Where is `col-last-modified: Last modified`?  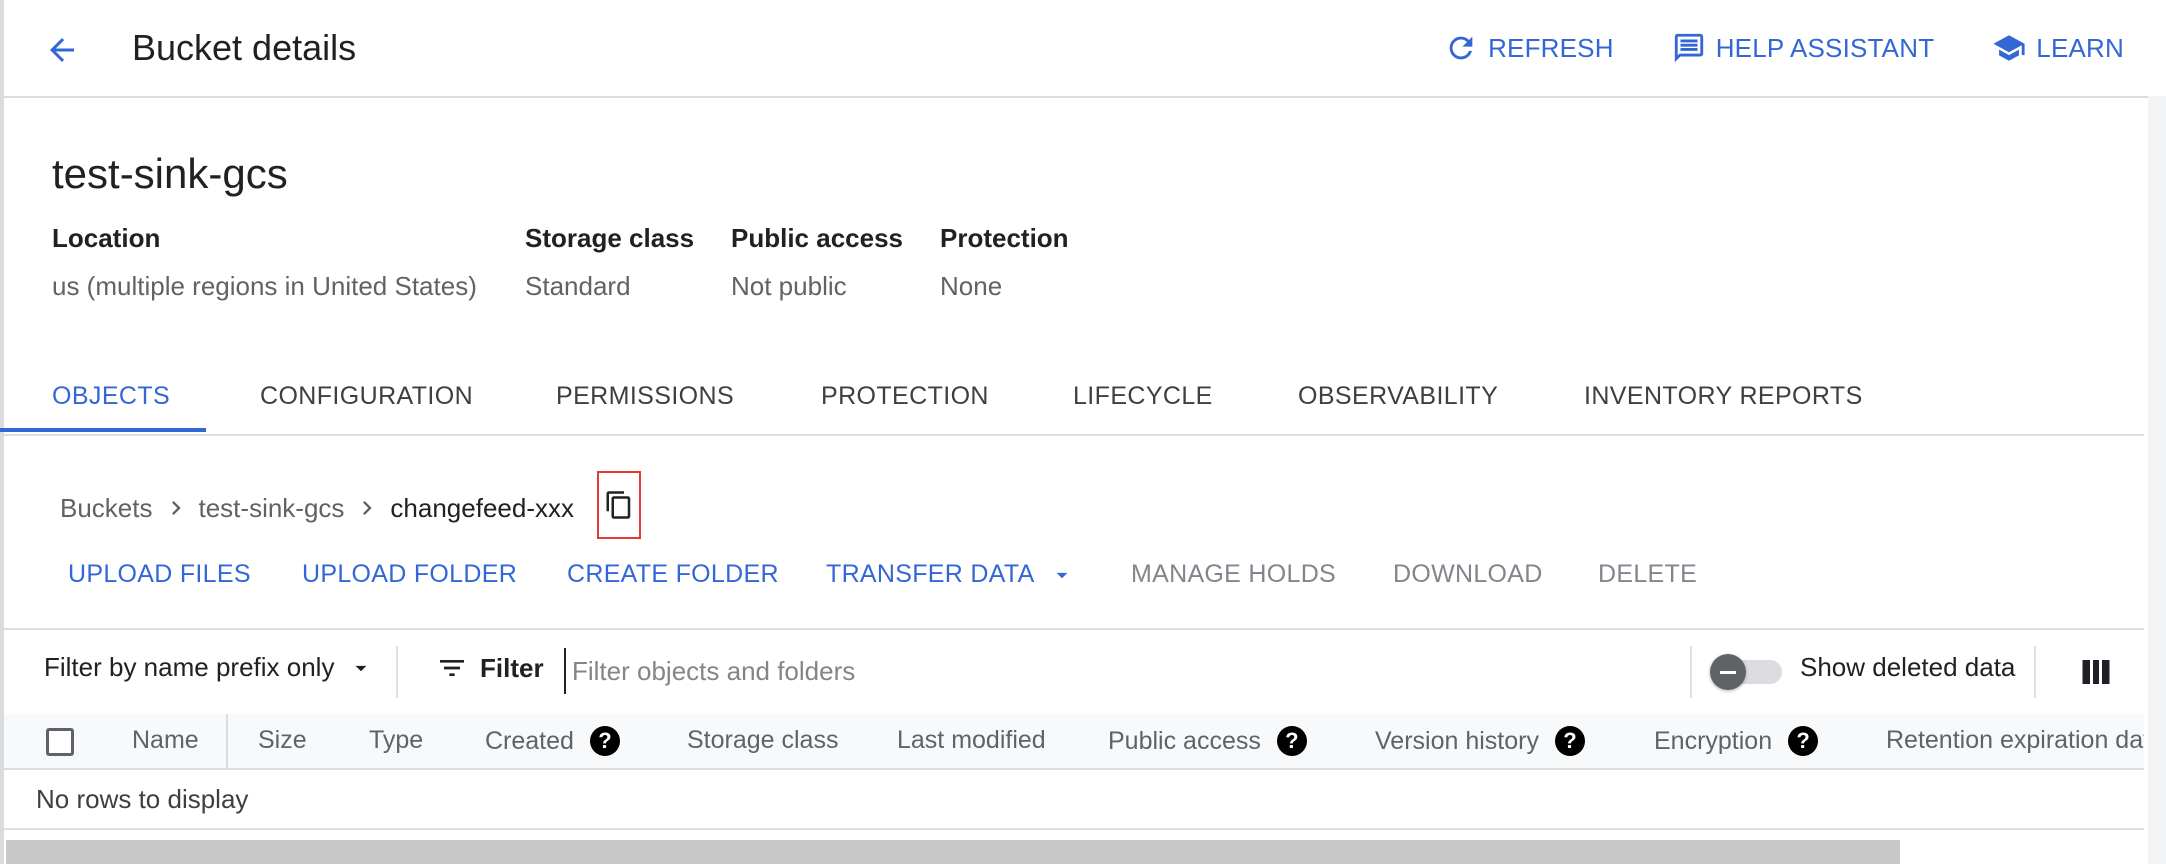 col-last-modified: Last modified is located at coordinates (971, 740).